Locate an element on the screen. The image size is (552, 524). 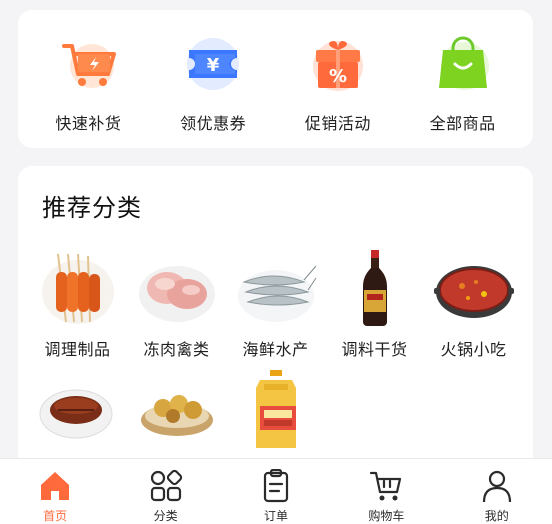
bottom-tab-bar: 首页 分类 订单 购物车 我的 is located at coordinates (276, 491).